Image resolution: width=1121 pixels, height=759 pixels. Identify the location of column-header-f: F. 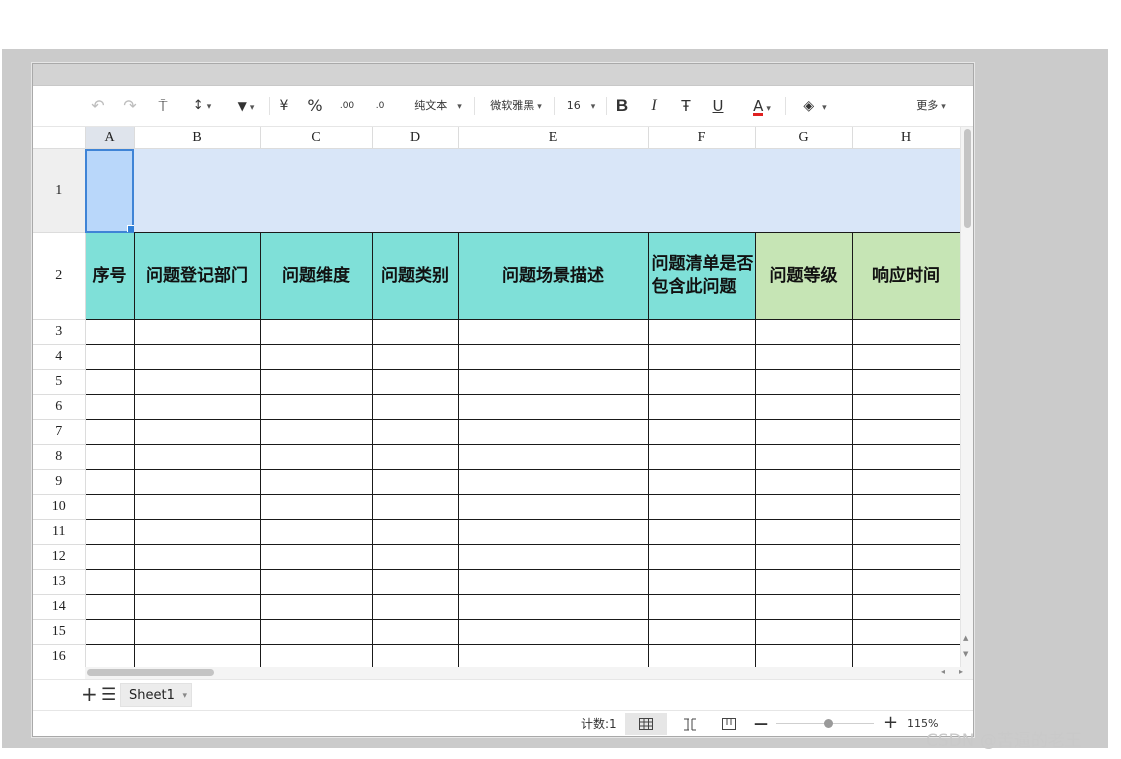
(702, 138).